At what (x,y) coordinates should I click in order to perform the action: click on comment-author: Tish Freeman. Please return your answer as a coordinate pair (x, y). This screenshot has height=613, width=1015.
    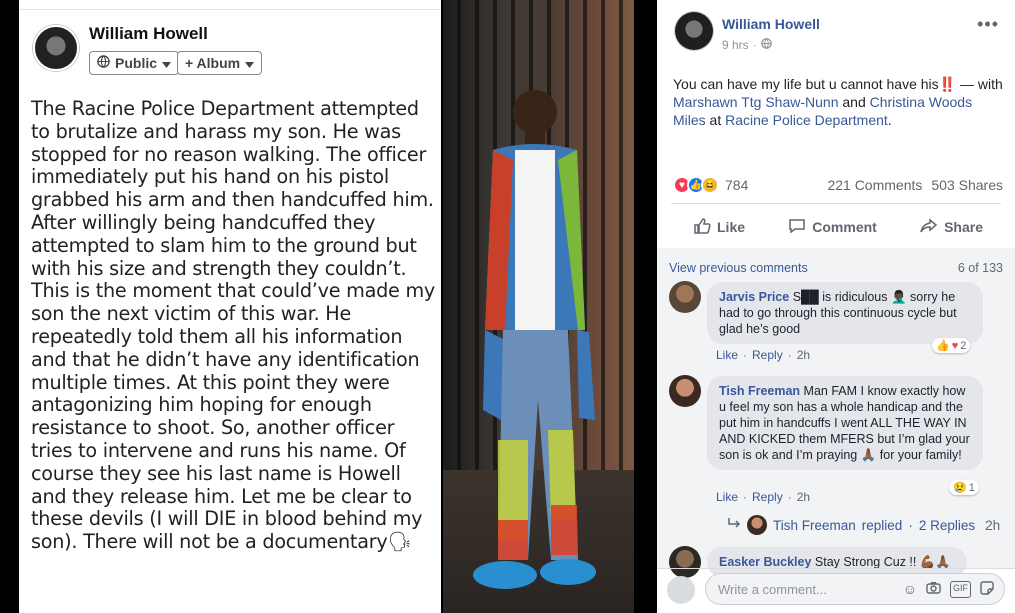
    Looking at the image, I should click on (759, 391).